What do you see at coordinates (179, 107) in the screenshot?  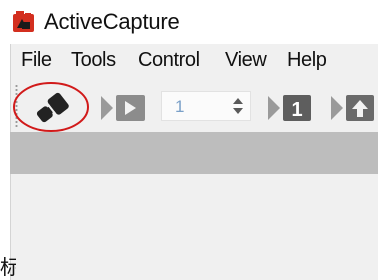 I see `step-count-value: 1` at bounding box center [179, 107].